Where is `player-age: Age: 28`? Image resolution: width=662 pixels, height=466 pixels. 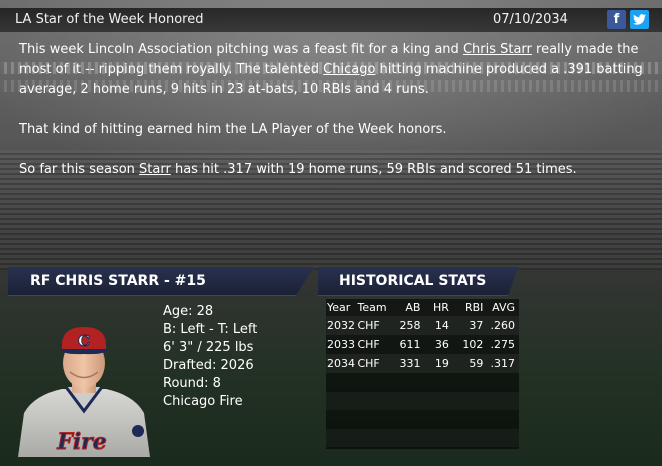 player-age: Age: 28 is located at coordinates (188, 311).